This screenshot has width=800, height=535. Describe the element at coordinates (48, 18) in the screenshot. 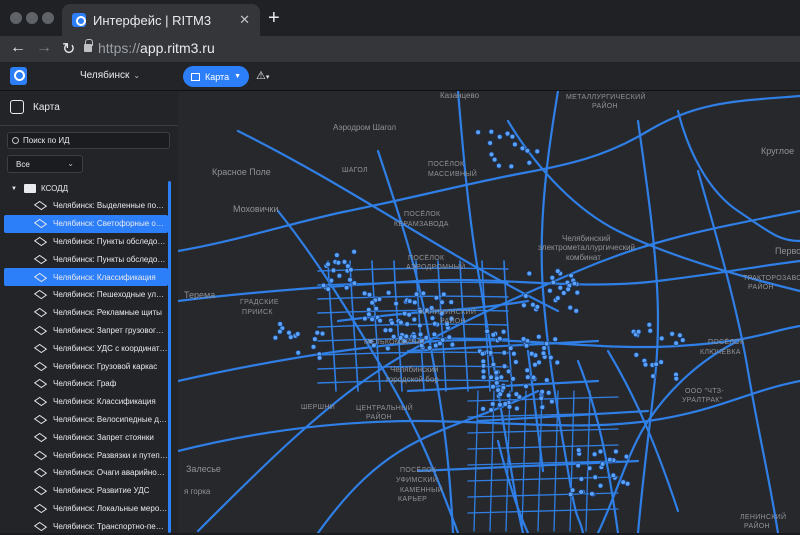

I see `window-zoom-dot` at that location.